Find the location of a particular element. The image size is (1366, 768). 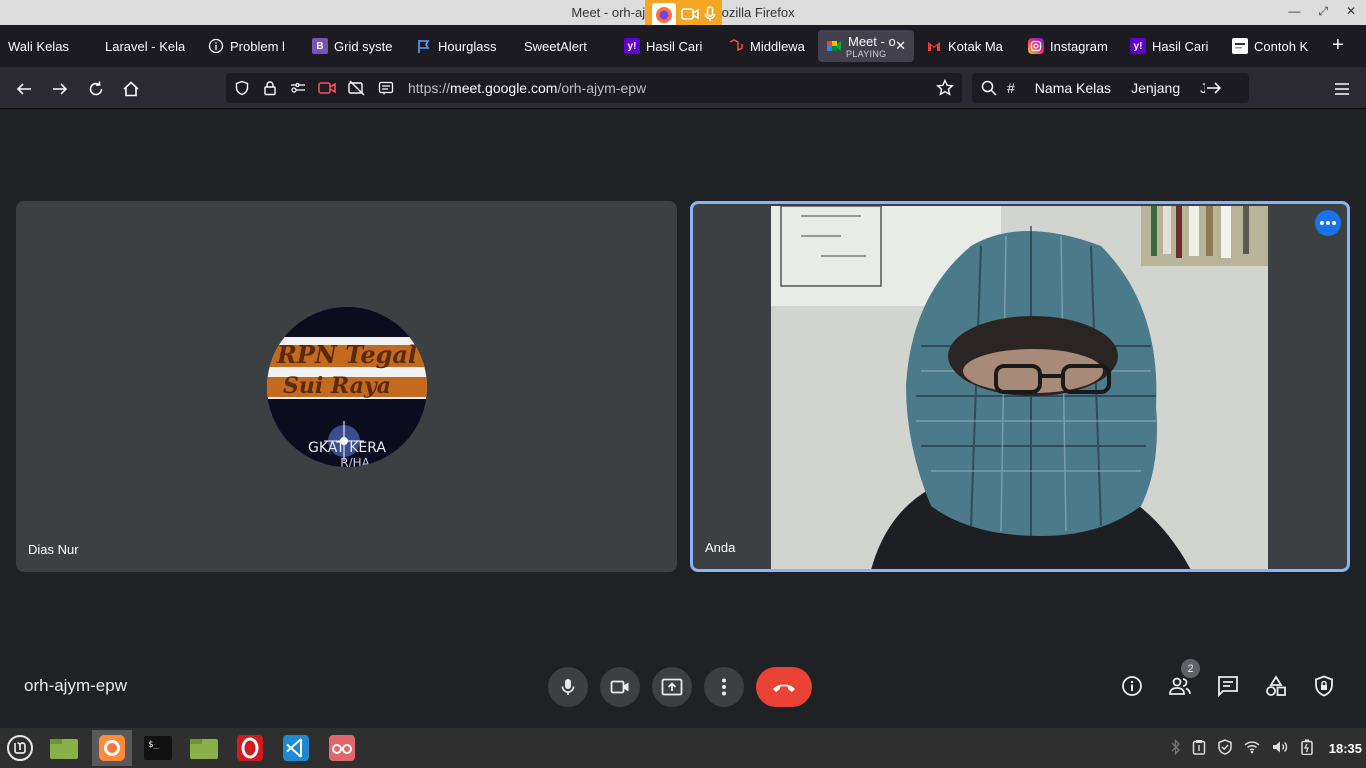

search-bar: # Nama Kelas Jenjang Ju is located at coordinates (1110, 88).